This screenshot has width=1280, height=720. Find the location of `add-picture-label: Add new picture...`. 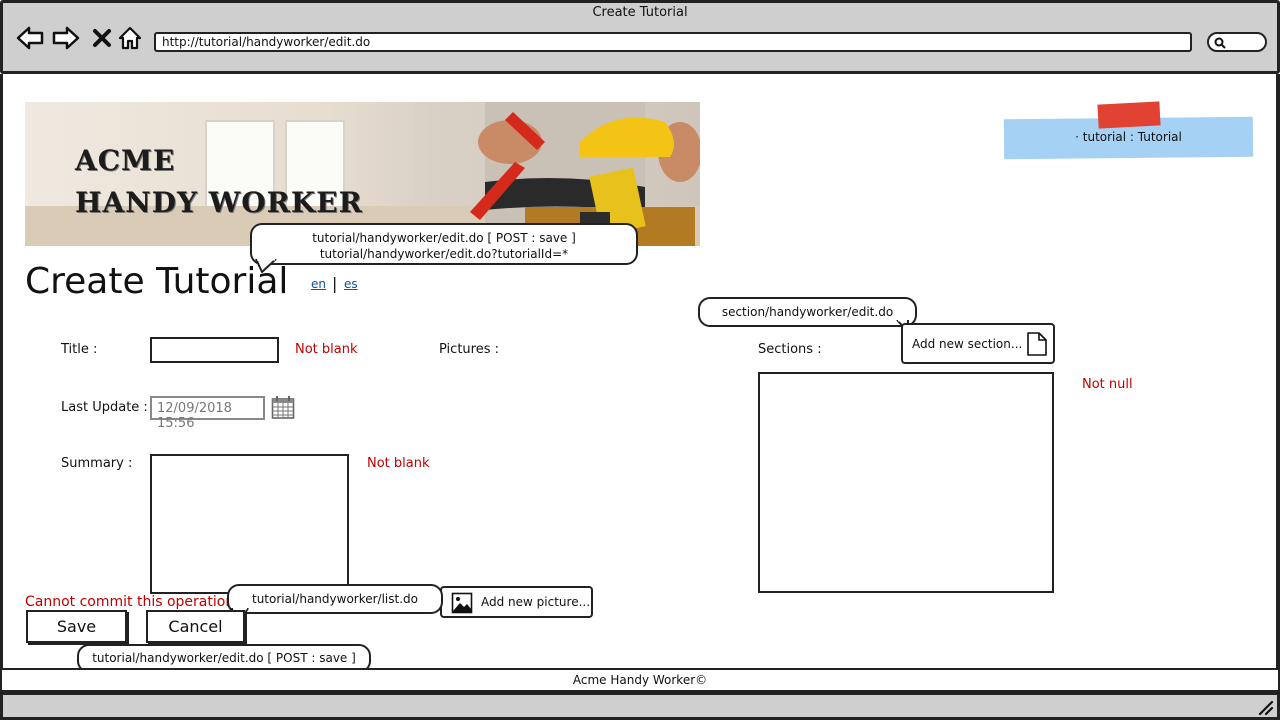

add-picture-label: Add new picture... is located at coordinates (536, 602).